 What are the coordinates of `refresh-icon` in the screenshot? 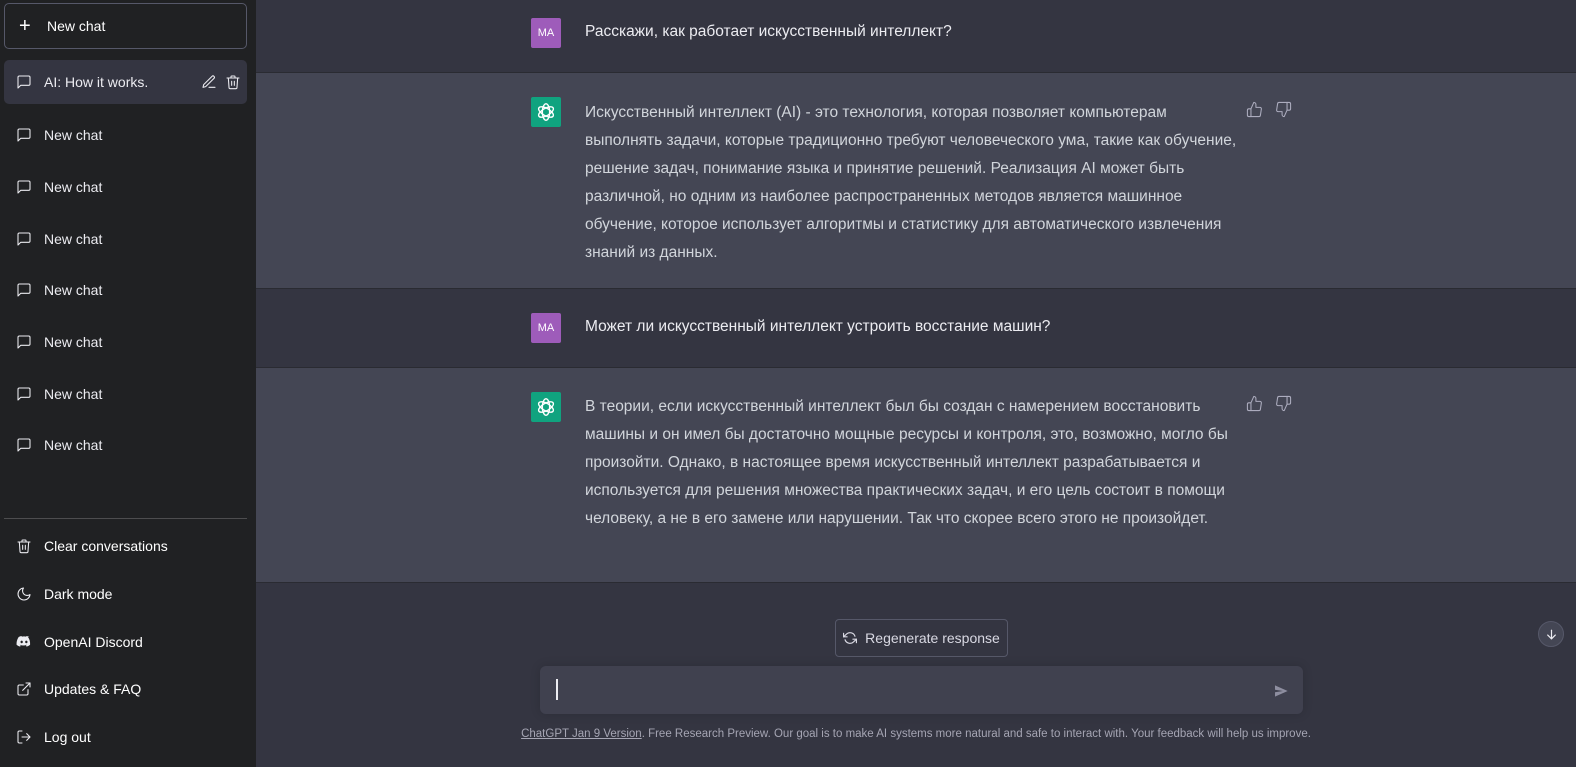 It's located at (850, 638).